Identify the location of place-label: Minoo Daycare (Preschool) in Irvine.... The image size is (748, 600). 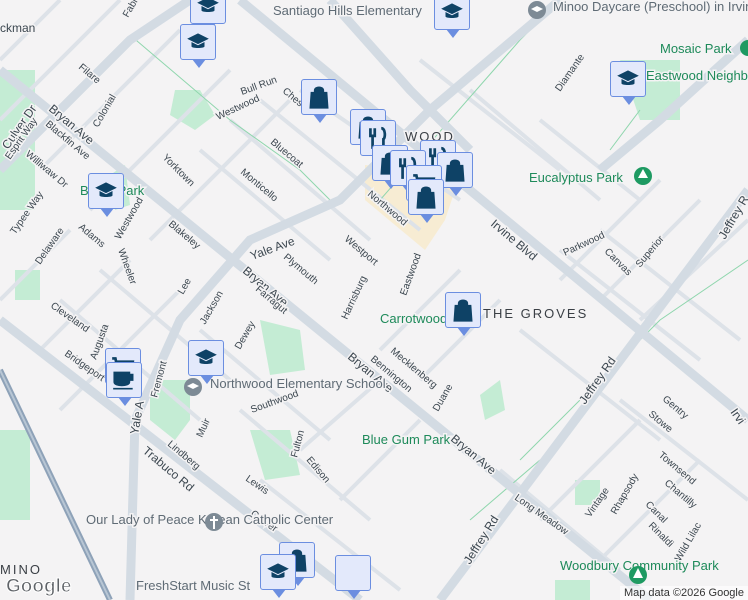
(650, 7).